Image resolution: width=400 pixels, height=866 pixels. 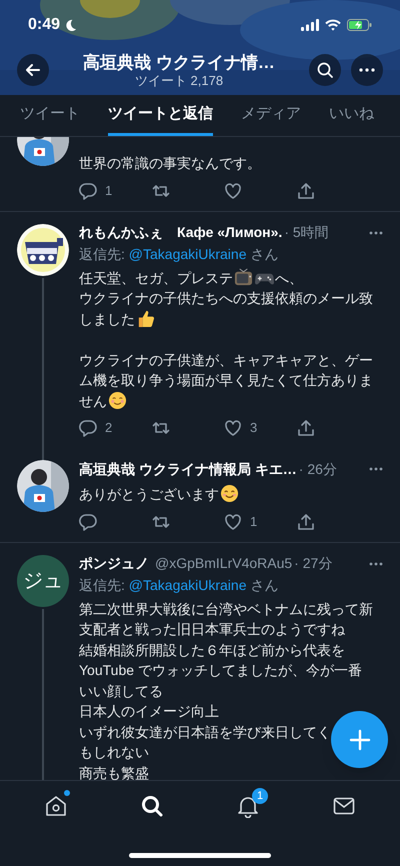 I want to click on tweet-text: ウクライナの子供達が、キャアキャアと、ゲー, so click(x=226, y=360).